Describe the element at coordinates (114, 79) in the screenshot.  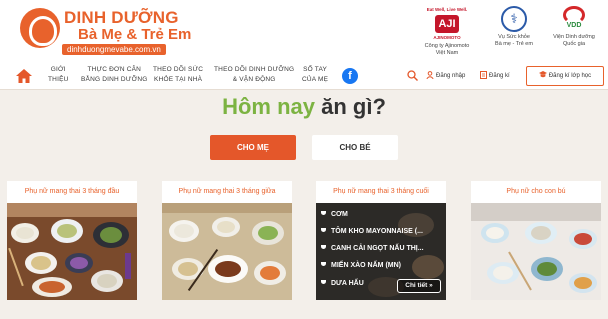
I see `nav-label: BẰNG DINH DƯỠNG` at that location.